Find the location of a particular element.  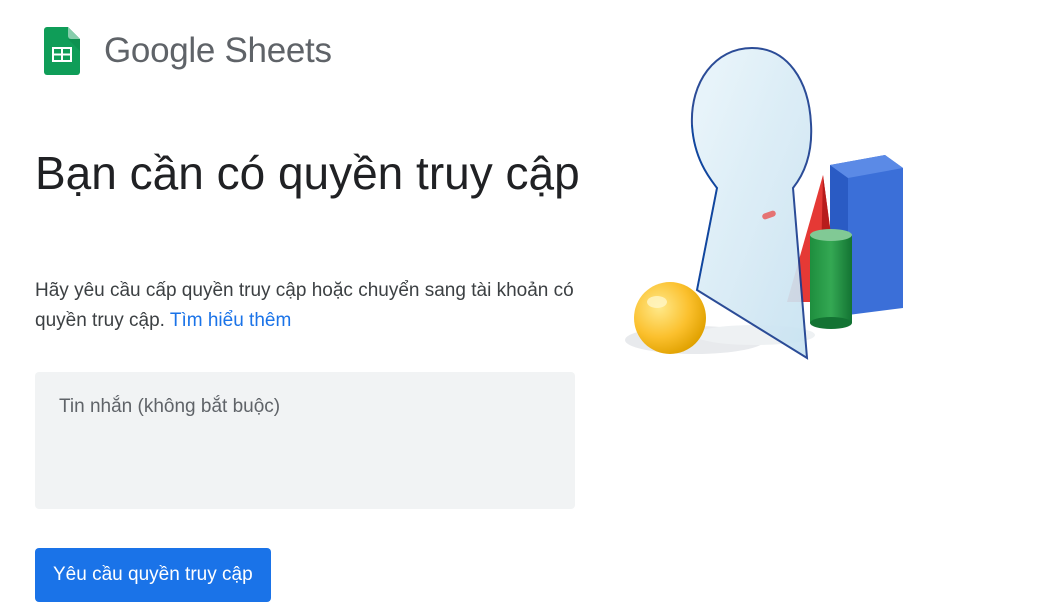

message-field is located at coordinates (305, 440).